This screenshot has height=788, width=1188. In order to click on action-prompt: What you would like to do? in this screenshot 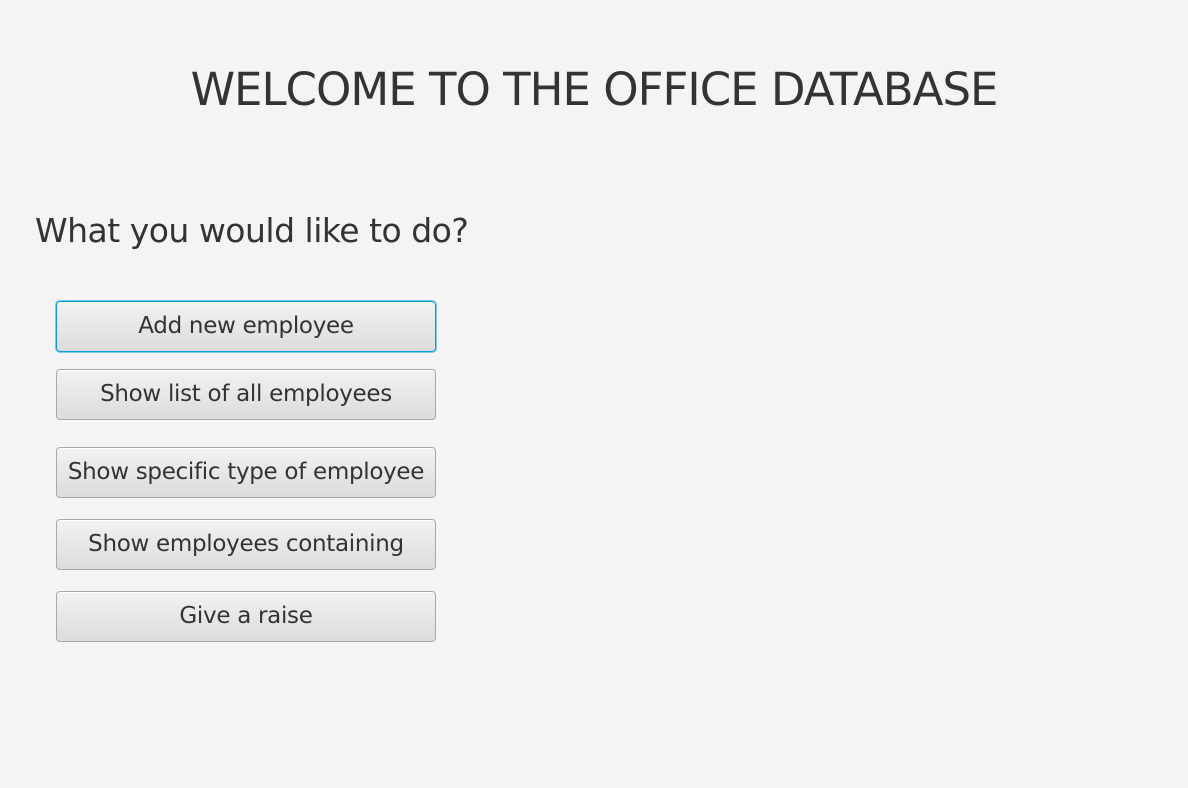, I will do `click(252, 230)`.